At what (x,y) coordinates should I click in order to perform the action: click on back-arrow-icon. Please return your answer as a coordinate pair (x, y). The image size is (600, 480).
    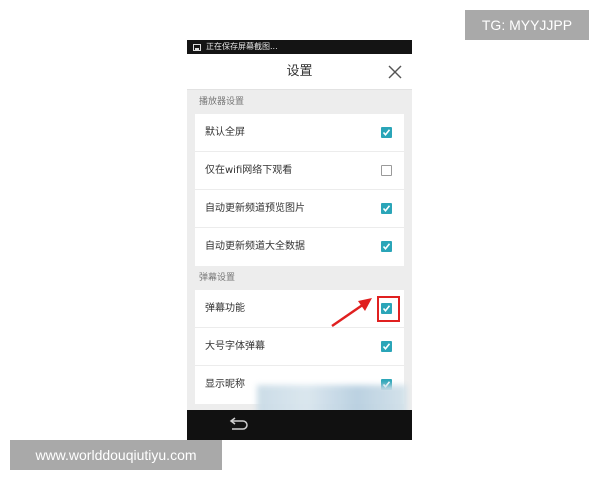
    Looking at the image, I should click on (238, 425).